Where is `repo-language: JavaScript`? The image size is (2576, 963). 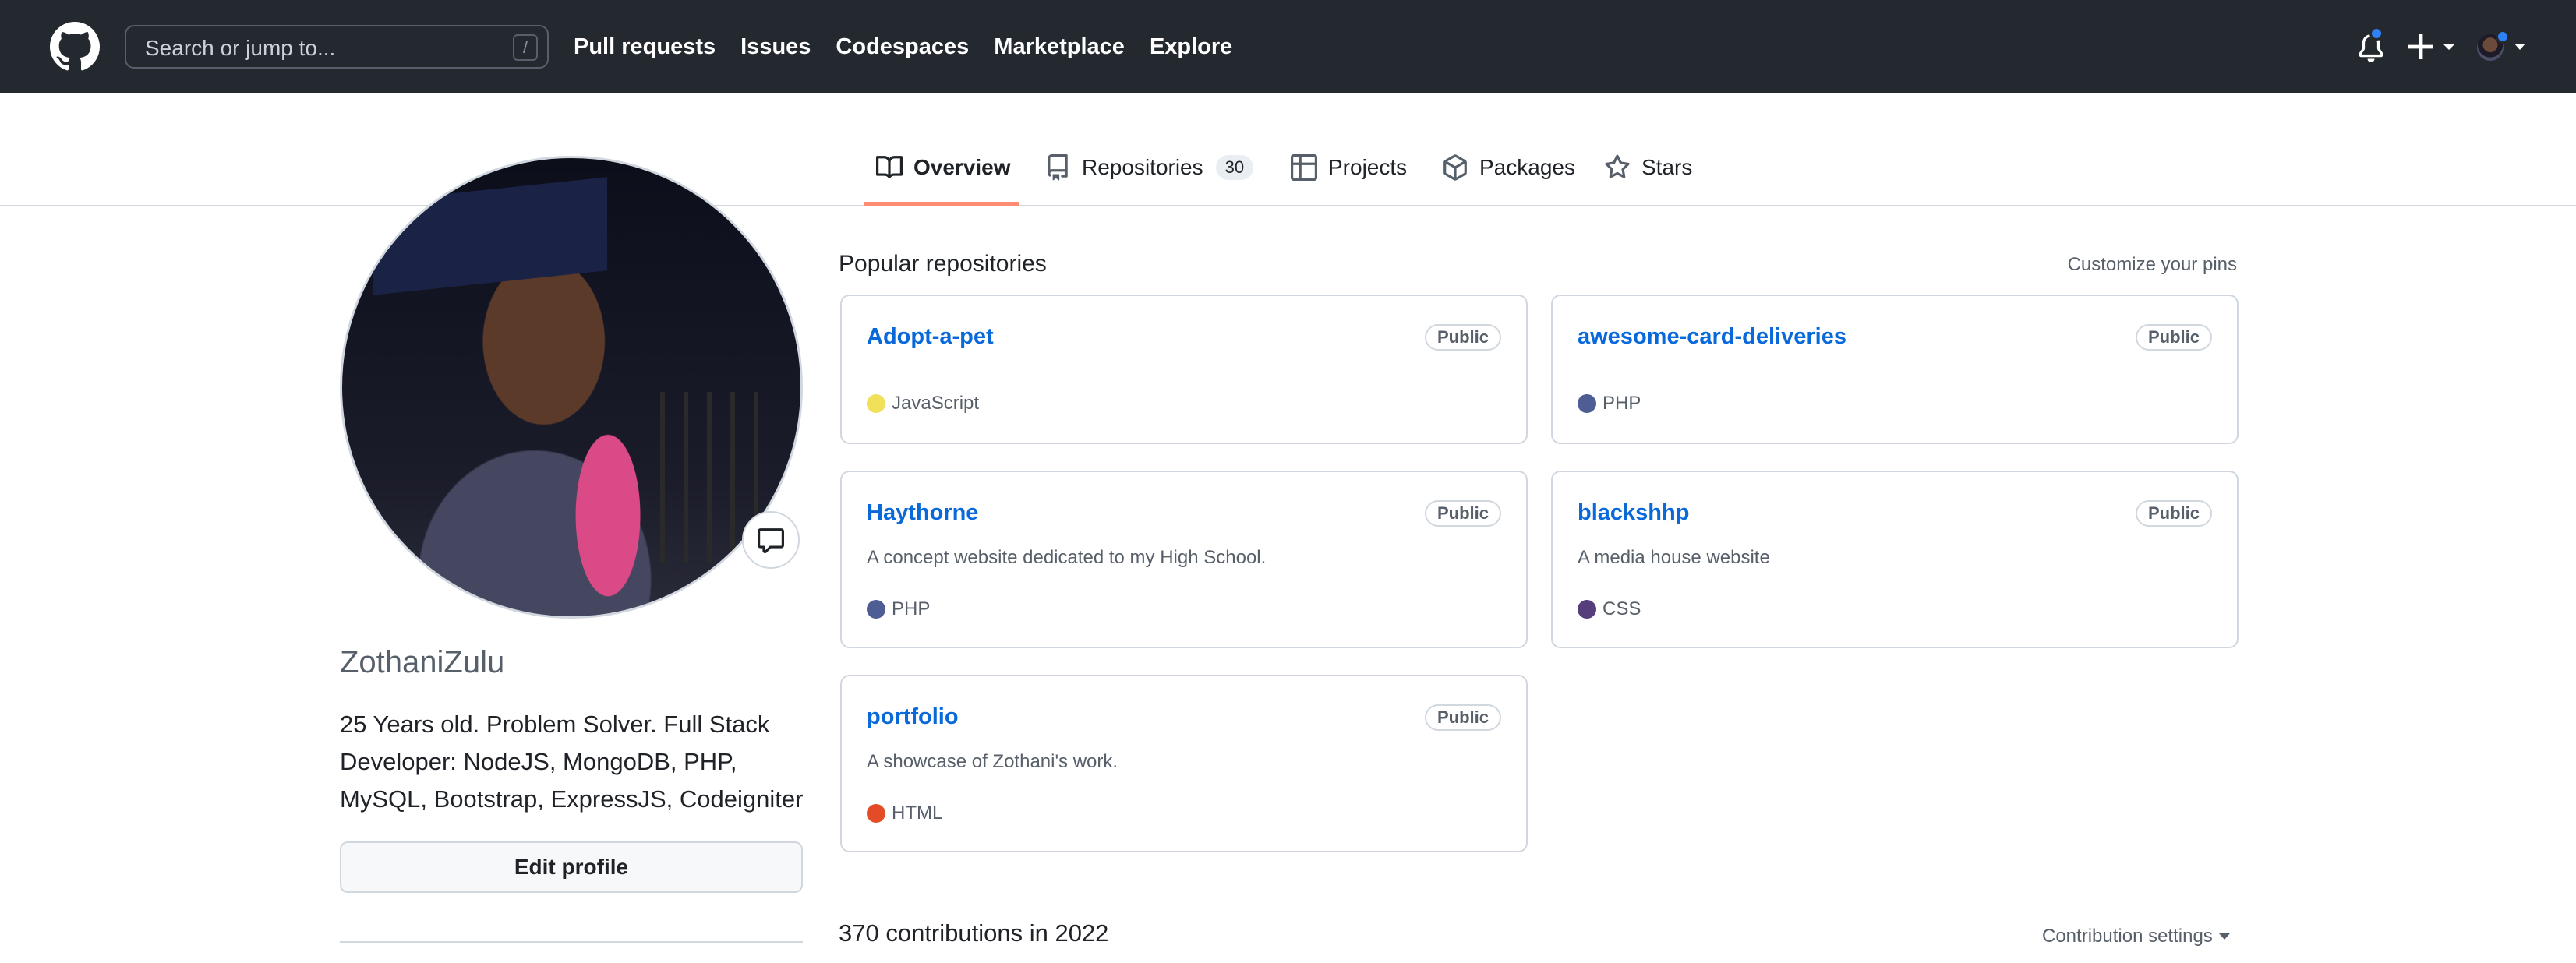
repo-language: JavaScript is located at coordinates (923, 403).